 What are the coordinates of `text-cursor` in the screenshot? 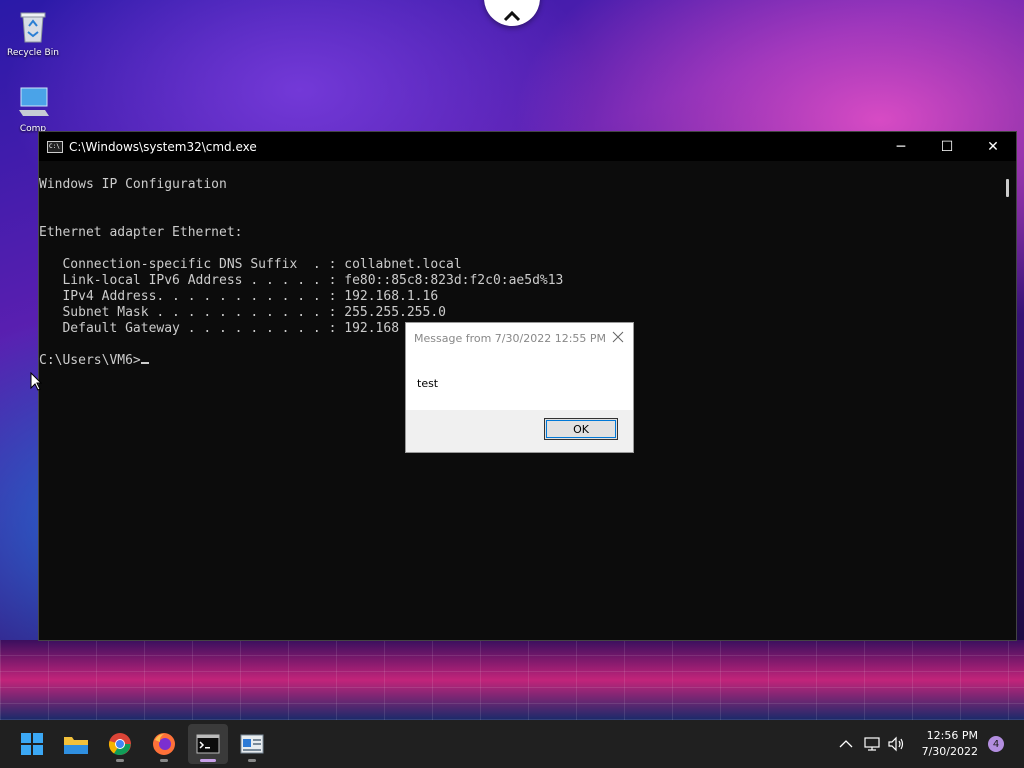 It's located at (144, 363).